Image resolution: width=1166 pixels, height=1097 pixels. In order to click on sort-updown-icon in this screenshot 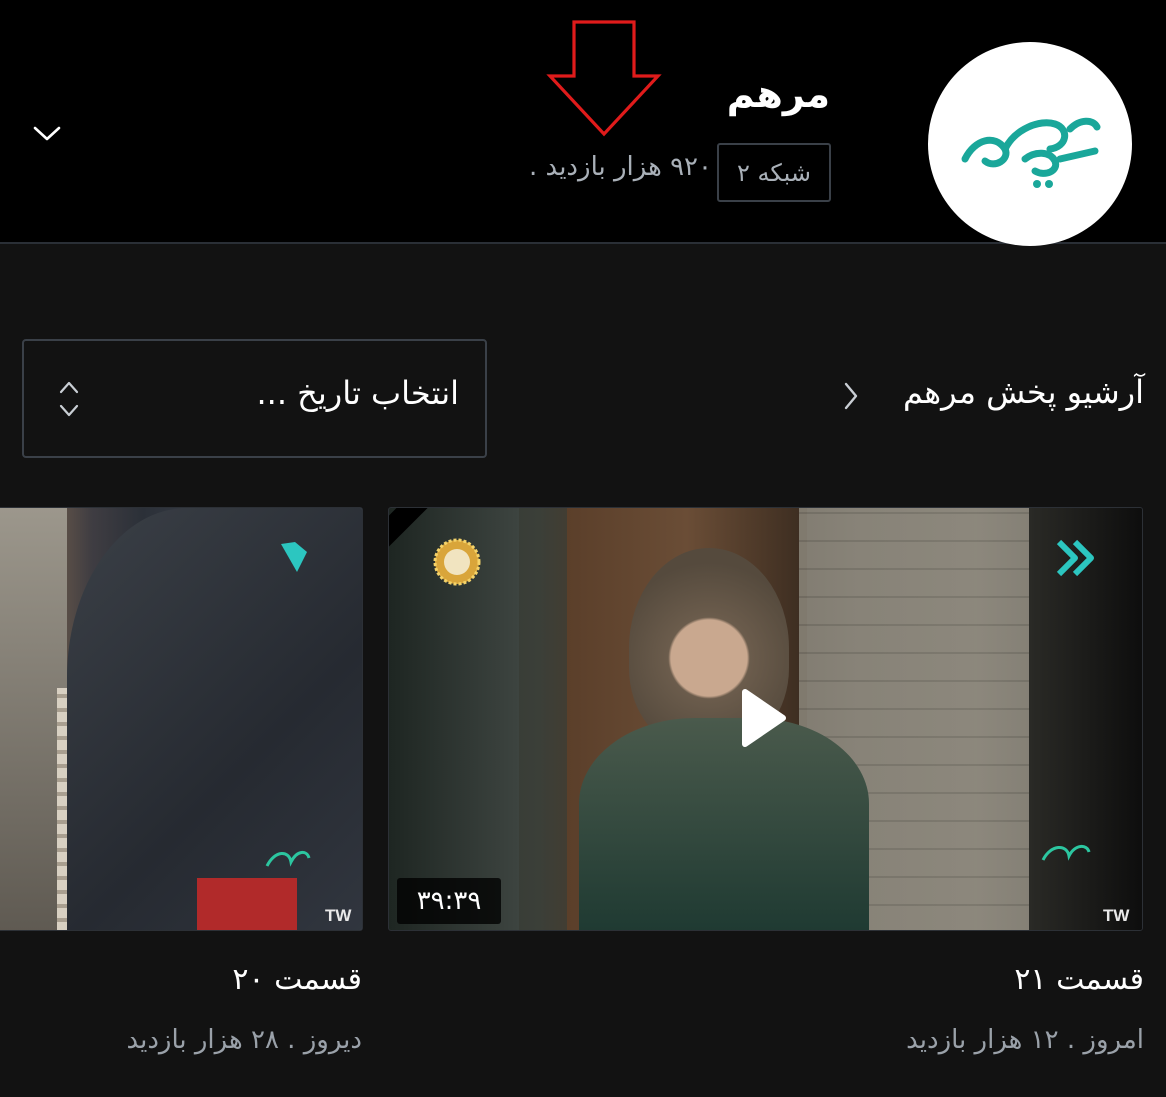, I will do `click(69, 401)`.